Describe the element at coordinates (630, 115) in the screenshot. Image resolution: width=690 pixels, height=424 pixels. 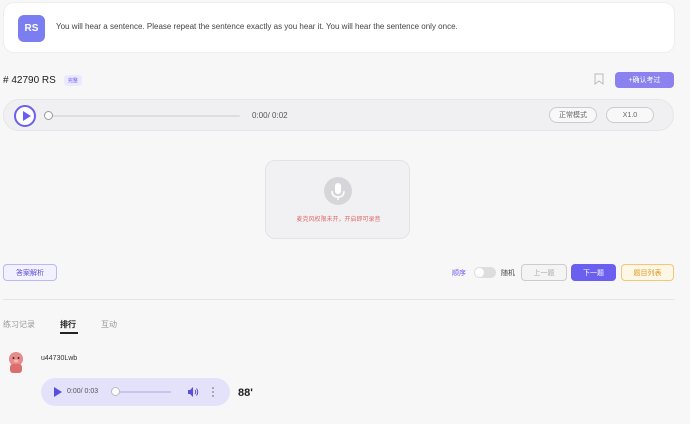
I see `speed-button: X1.0` at that location.